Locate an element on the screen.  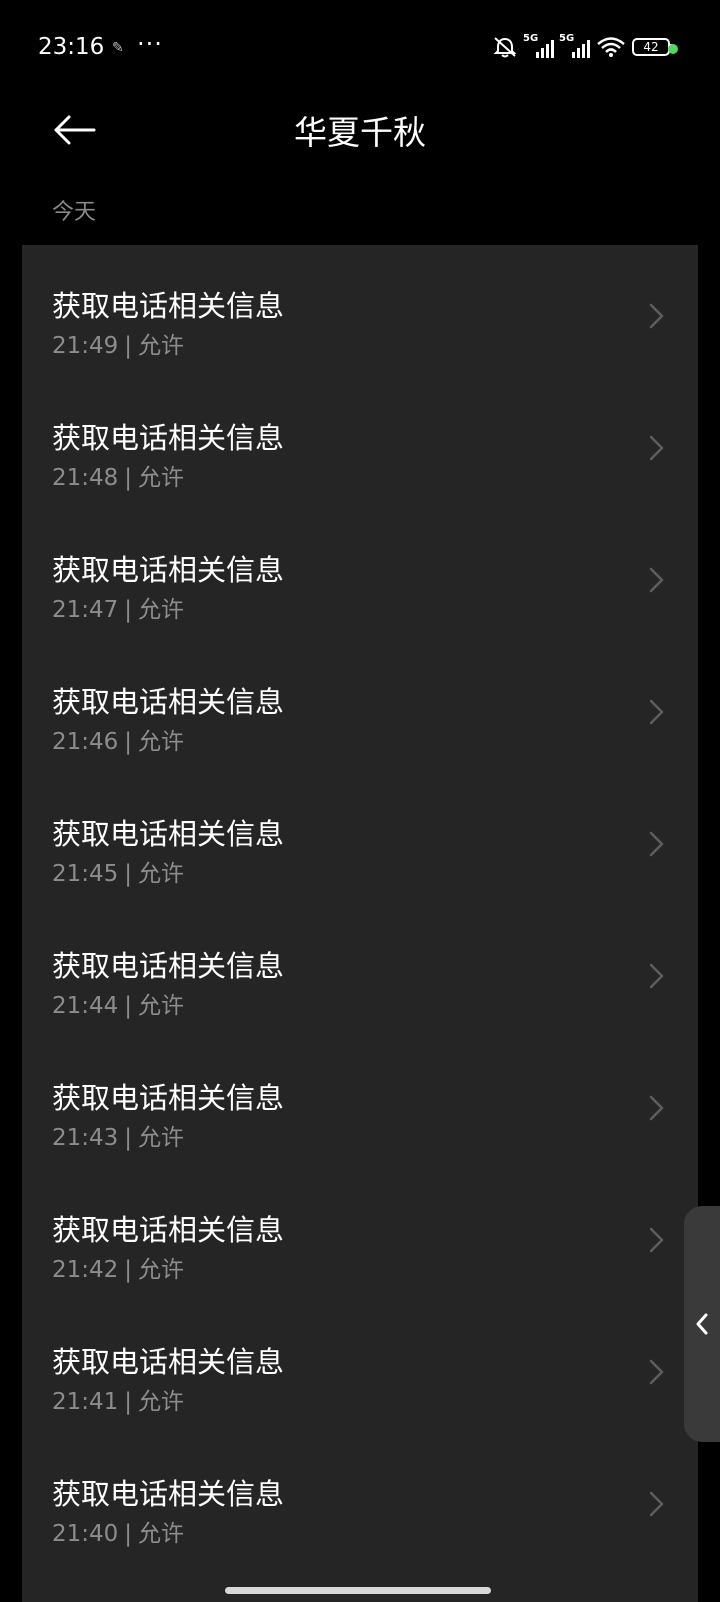
record-time: 21:40 is located at coordinates (85, 1534).